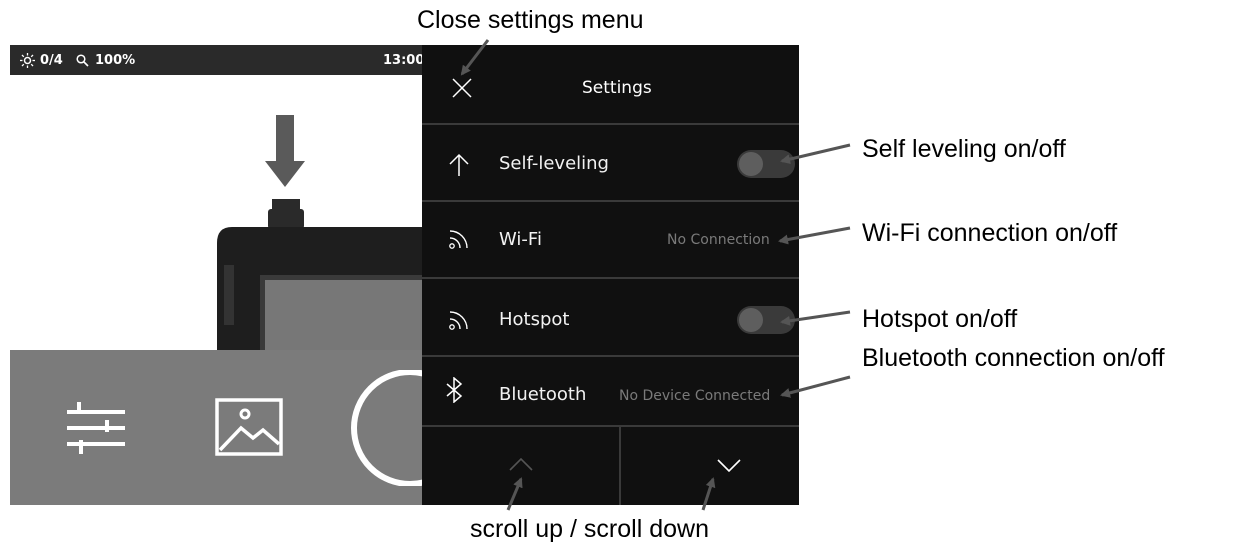 This screenshot has height=550, width=1243. What do you see at coordinates (475, 57) in the screenshot?
I see `arrow-close` at bounding box center [475, 57].